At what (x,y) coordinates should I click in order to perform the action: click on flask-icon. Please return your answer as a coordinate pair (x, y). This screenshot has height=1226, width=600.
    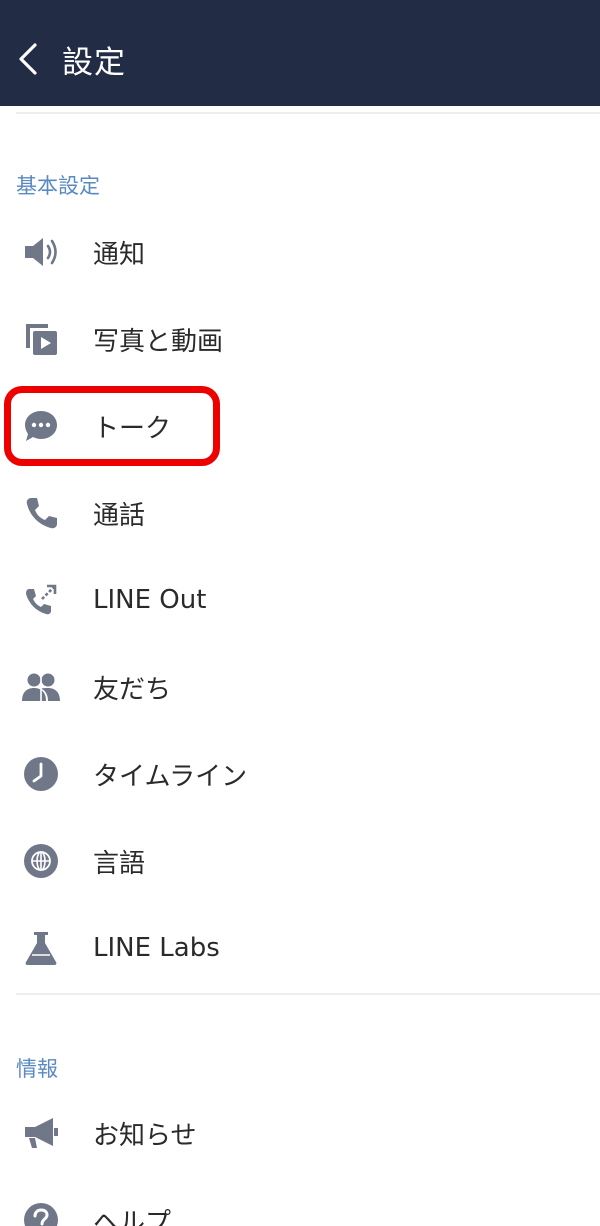
    Looking at the image, I should click on (41, 948).